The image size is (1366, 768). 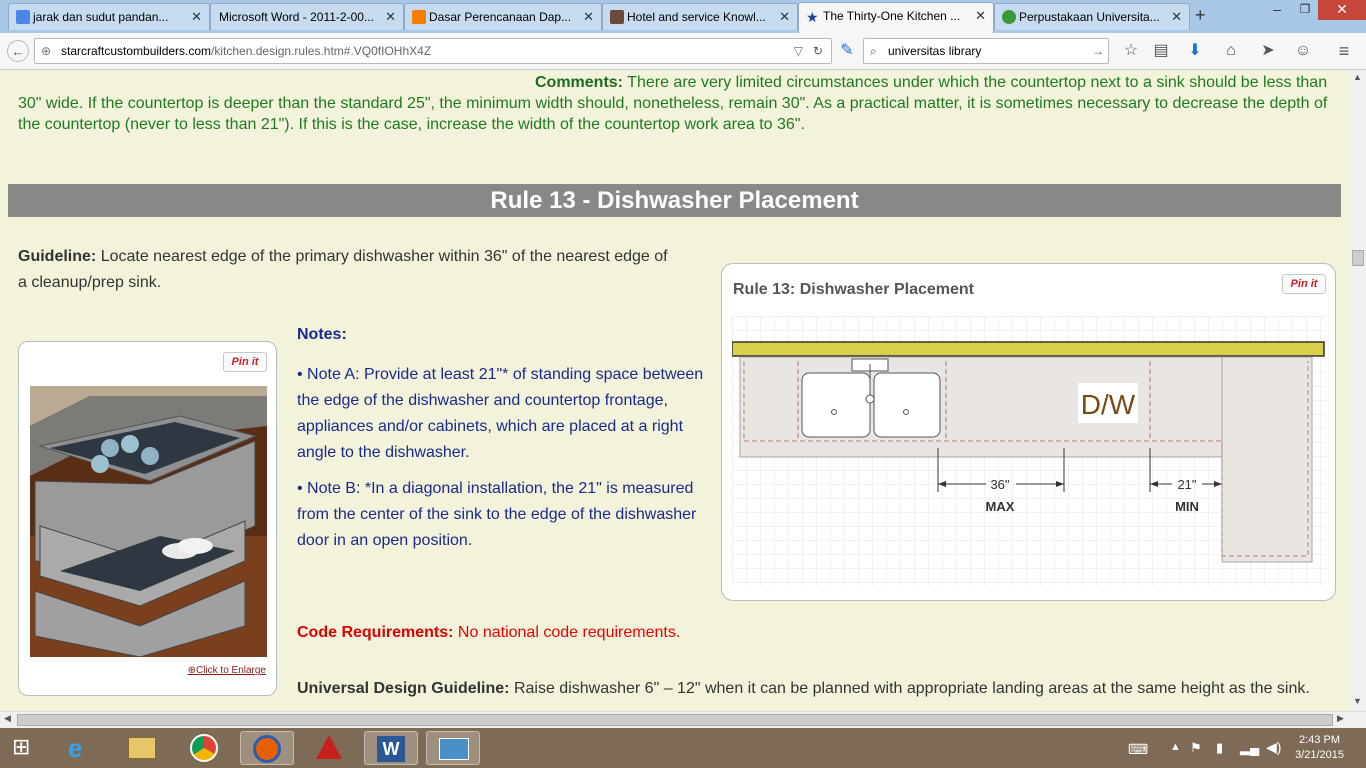 I want to click on network-icon: ▂▄, so click(x=1249, y=748).